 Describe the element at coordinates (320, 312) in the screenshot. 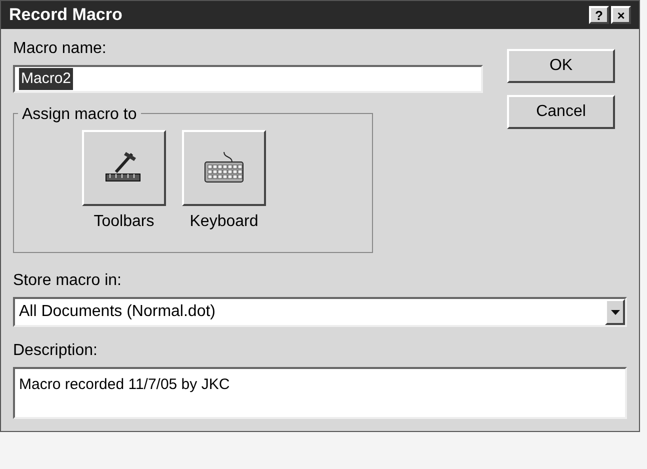

I see `store-dropdown: All Documents (Normal.dot)` at that location.